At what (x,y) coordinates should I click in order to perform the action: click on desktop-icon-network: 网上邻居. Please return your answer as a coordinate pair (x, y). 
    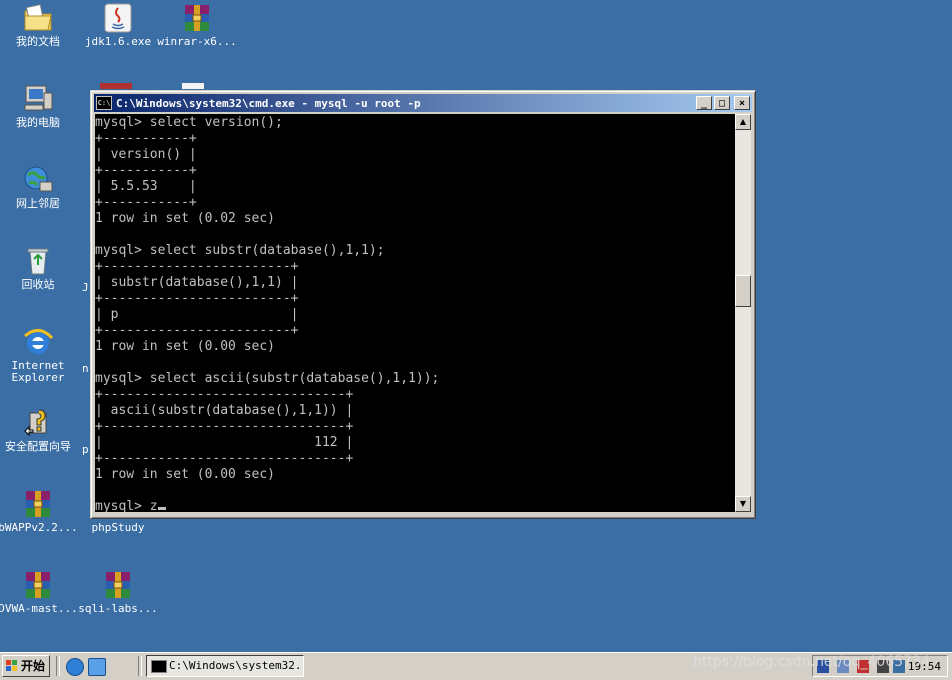
    Looking at the image, I should click on (39, 187).